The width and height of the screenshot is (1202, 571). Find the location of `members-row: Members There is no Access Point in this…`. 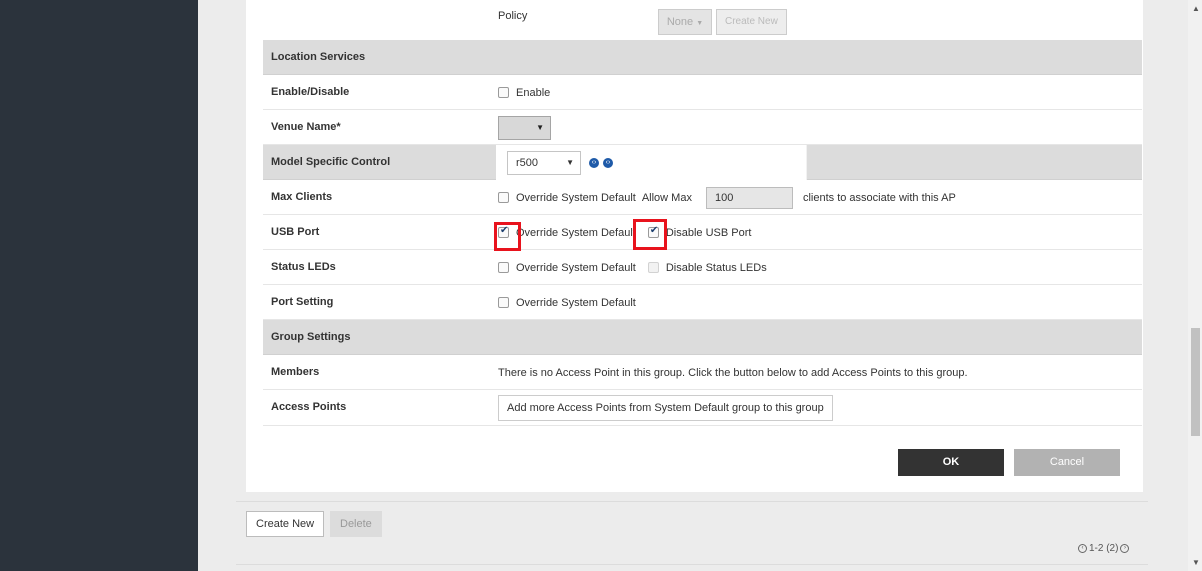

members-row: Members There is no Access Point in this… is located at coordinates (702, 372).